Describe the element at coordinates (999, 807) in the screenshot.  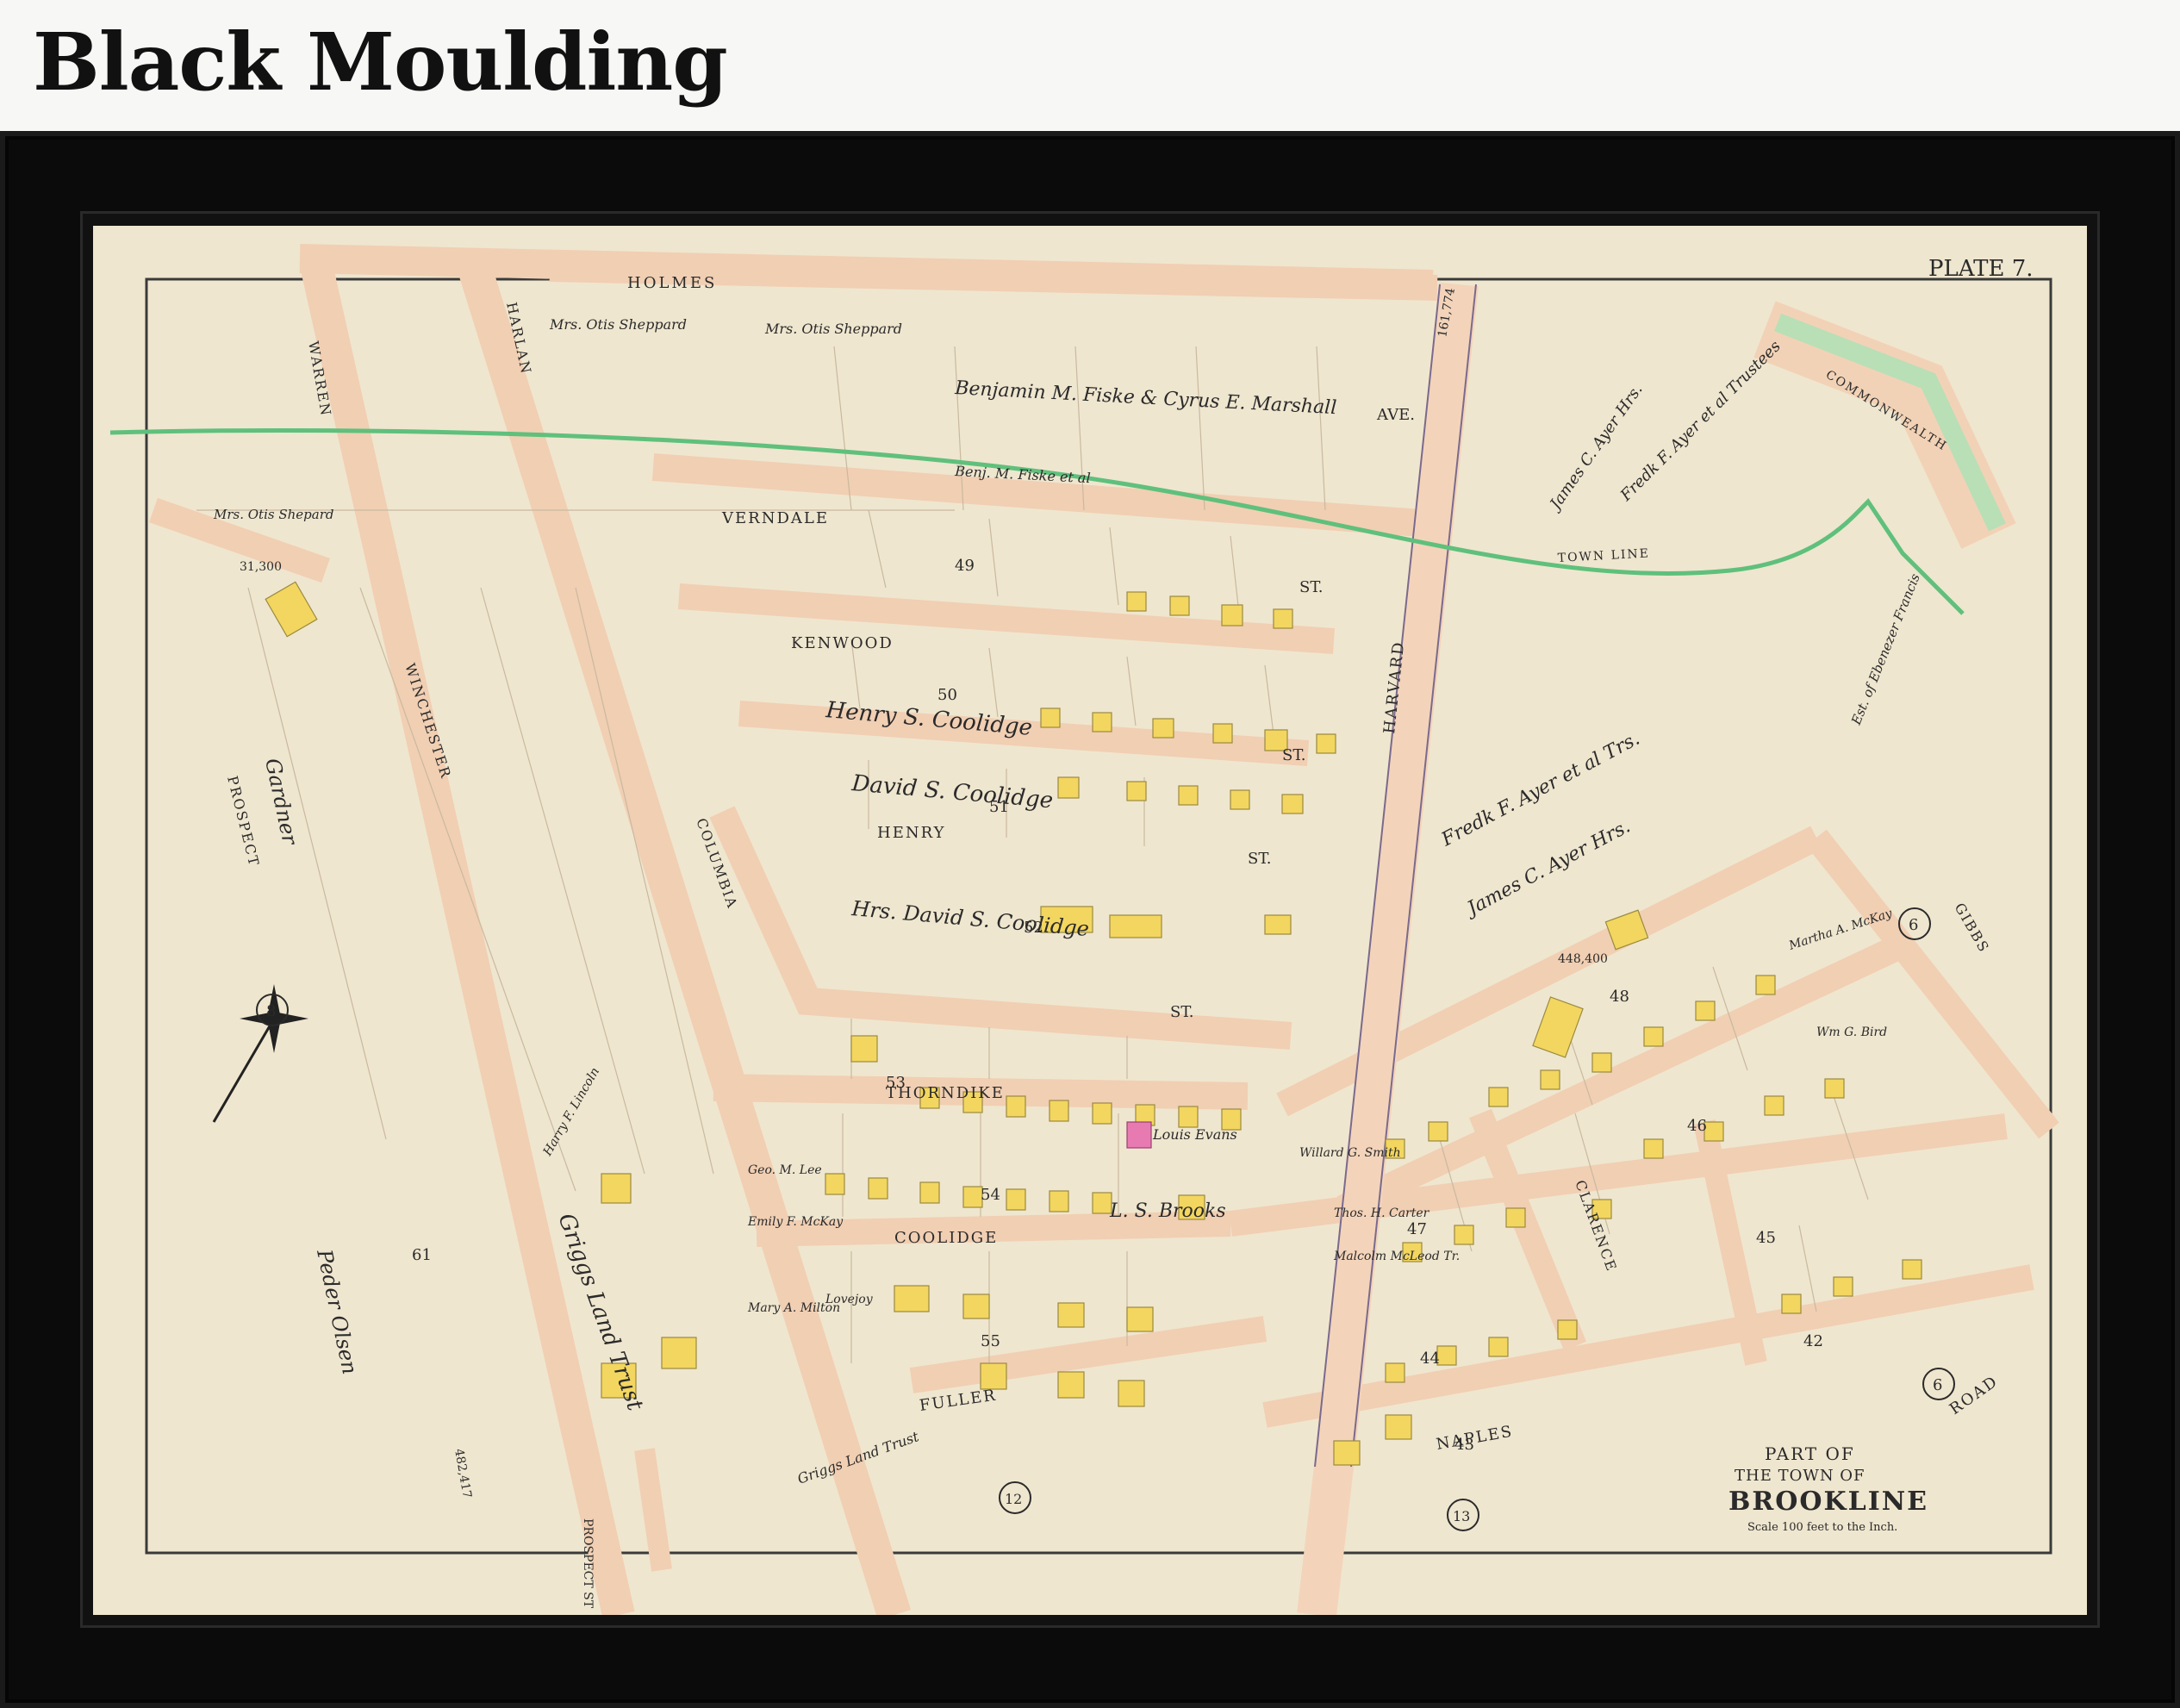
I see `block-51: 51` at that location.